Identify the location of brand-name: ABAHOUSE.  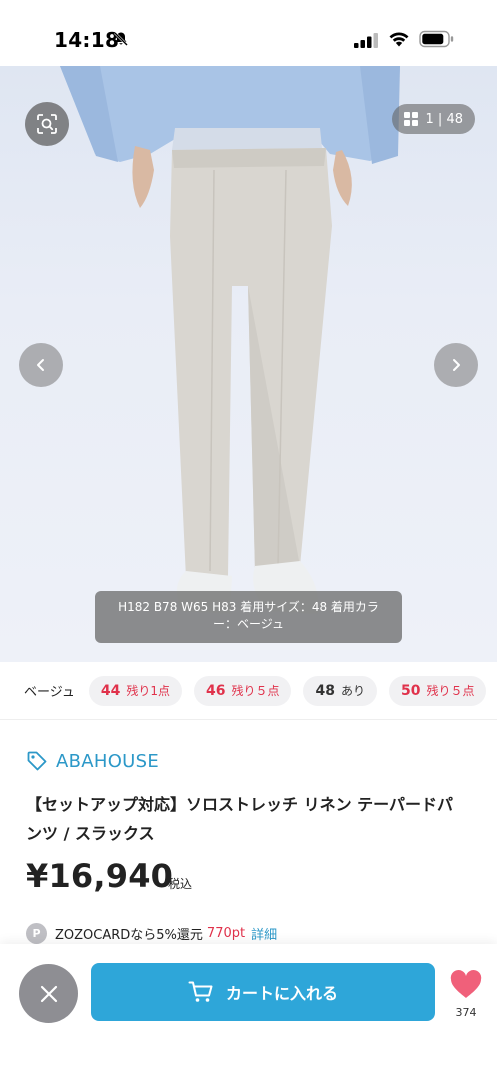
(108, 761).